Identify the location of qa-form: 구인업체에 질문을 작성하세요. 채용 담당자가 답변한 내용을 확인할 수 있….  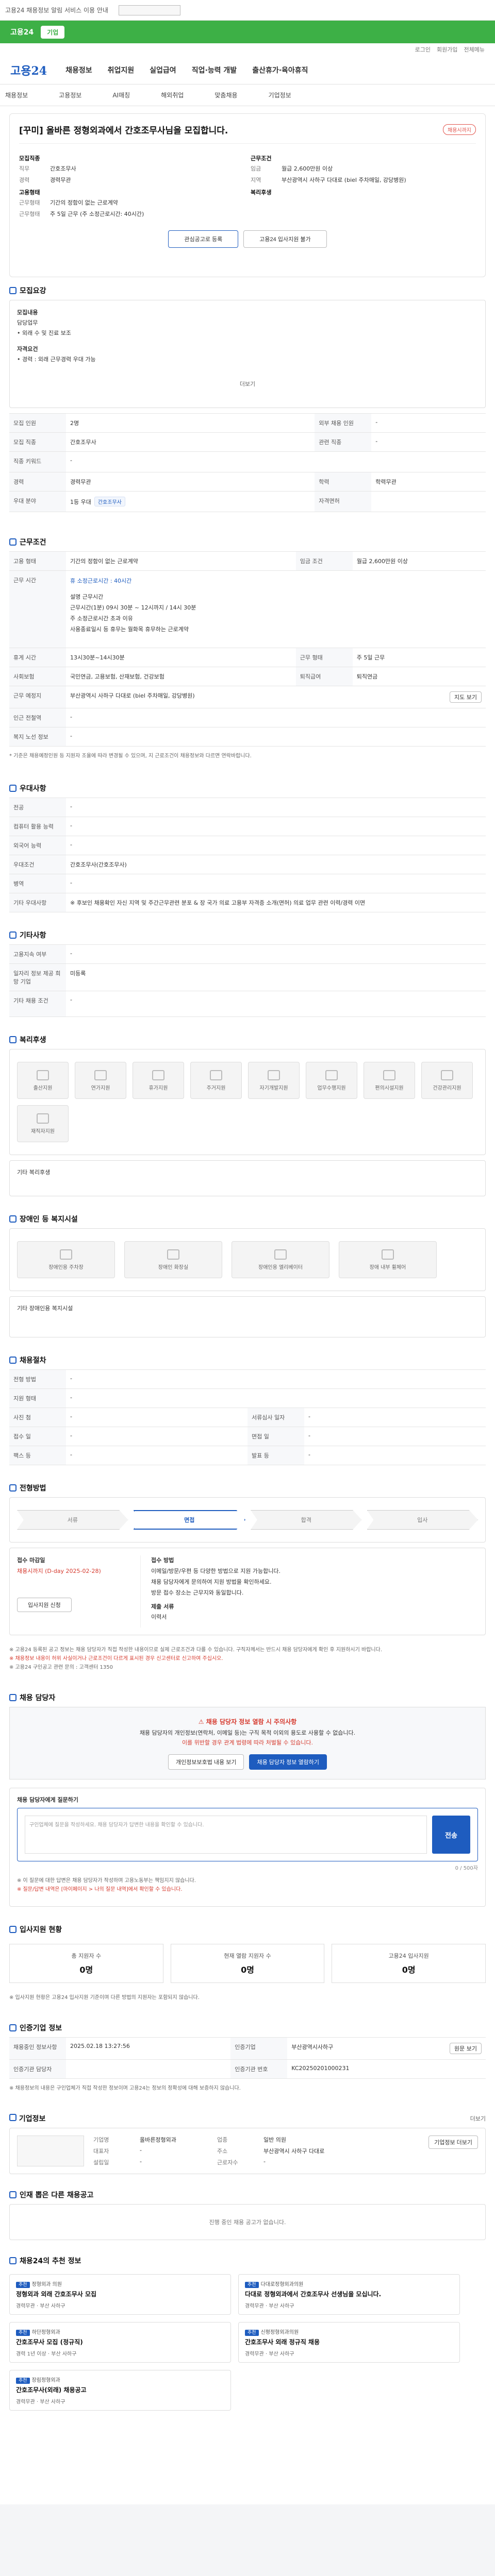
(247, 1835).